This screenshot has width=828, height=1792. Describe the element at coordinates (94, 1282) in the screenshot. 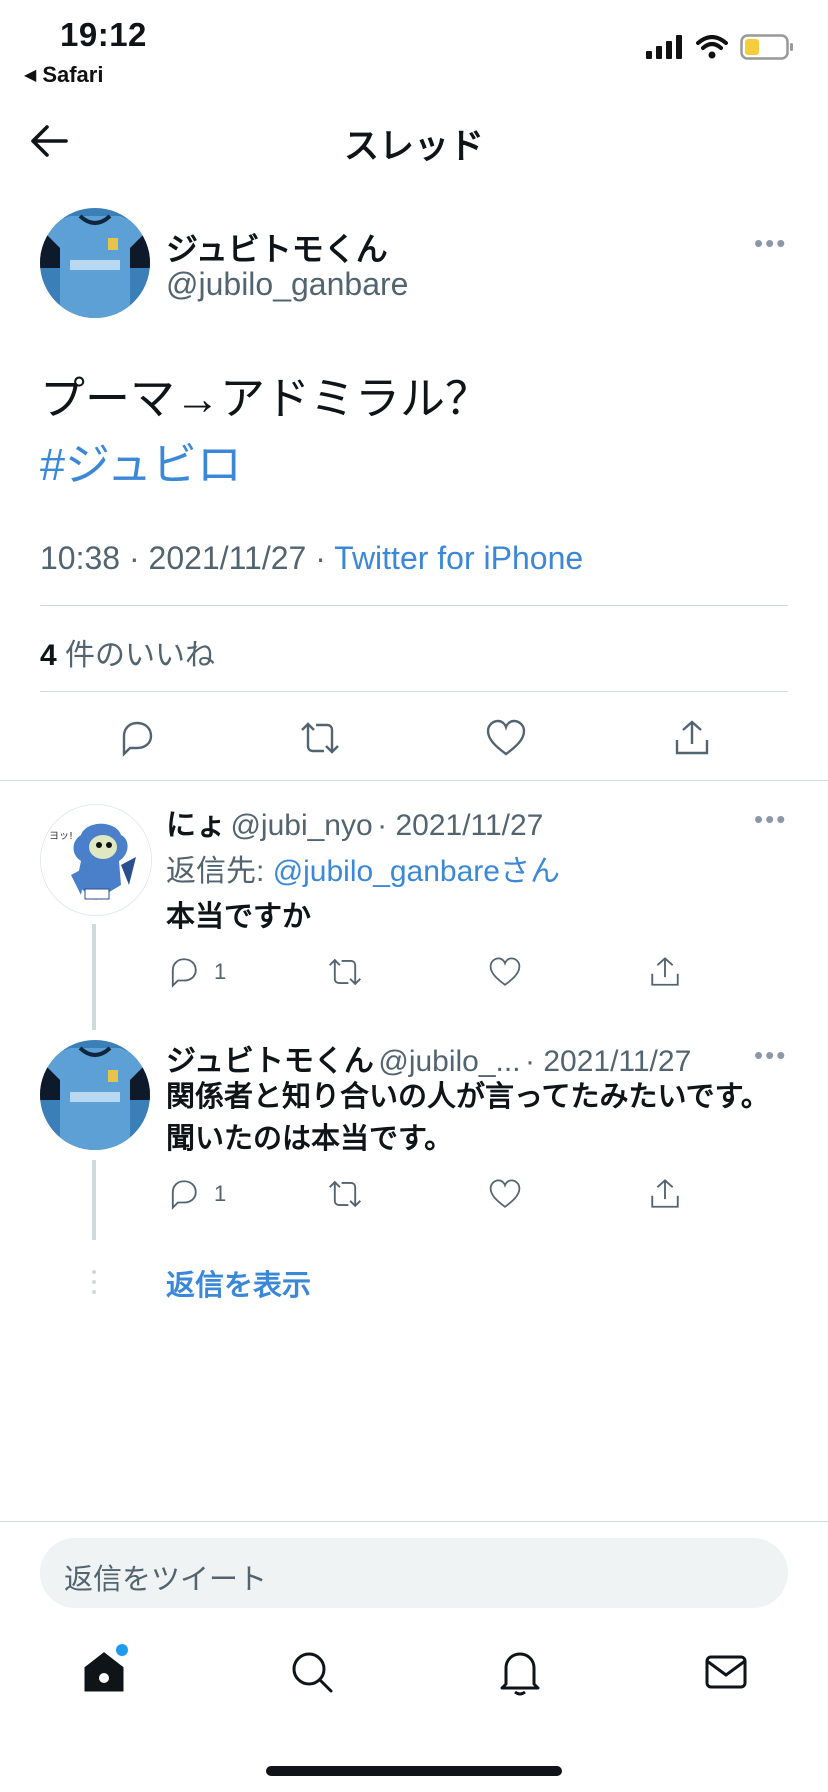

I see `thread-dots` at that location.